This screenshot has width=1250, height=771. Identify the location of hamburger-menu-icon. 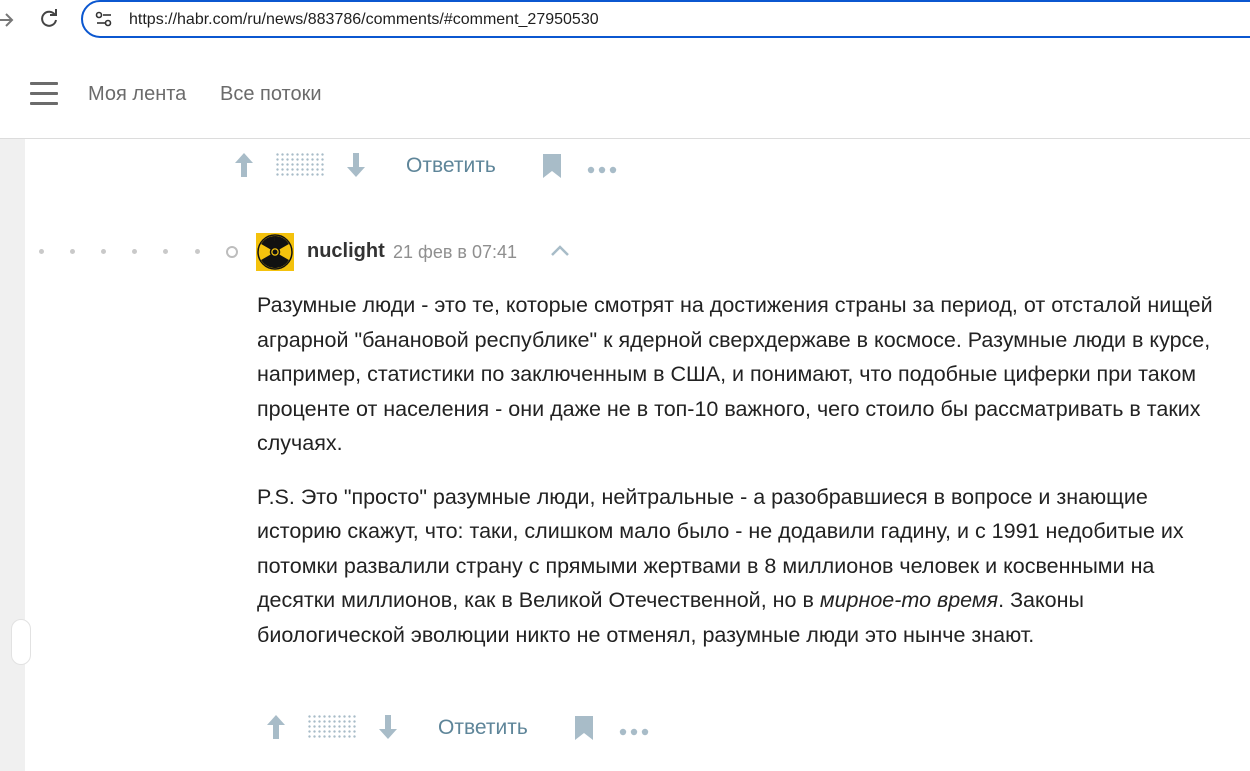
(44, 94).